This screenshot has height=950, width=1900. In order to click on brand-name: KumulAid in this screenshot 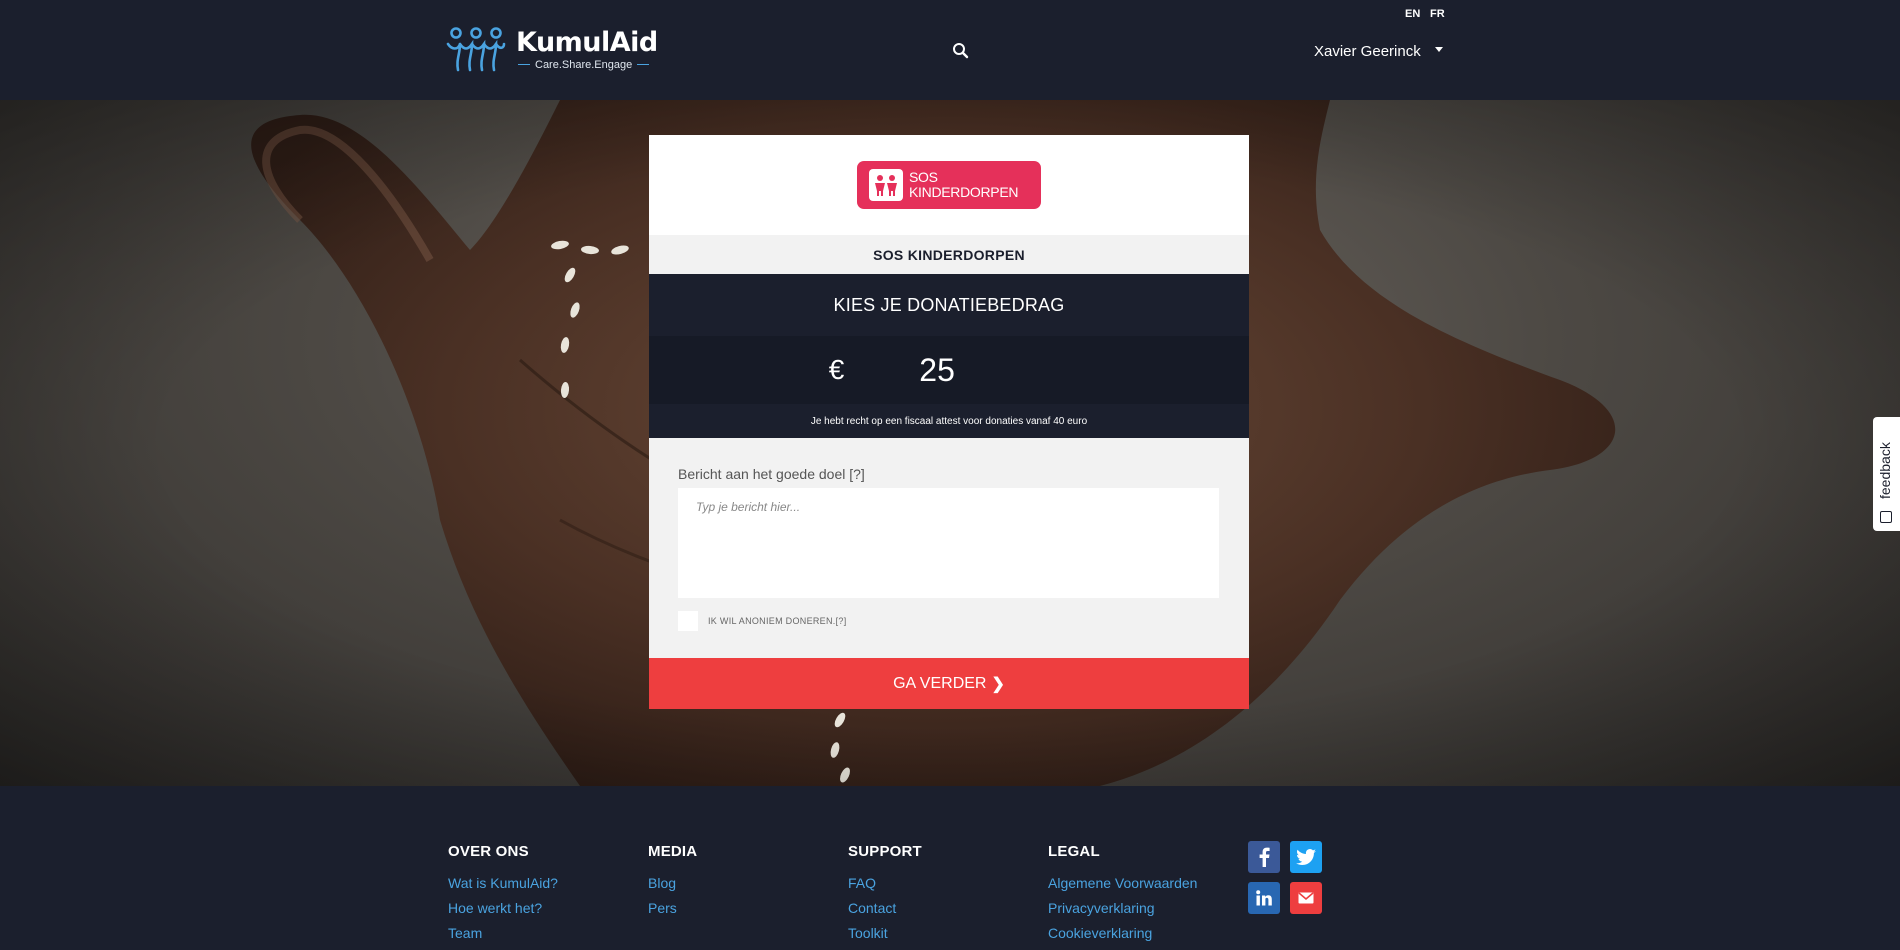, I will do `click(587, 42)`.